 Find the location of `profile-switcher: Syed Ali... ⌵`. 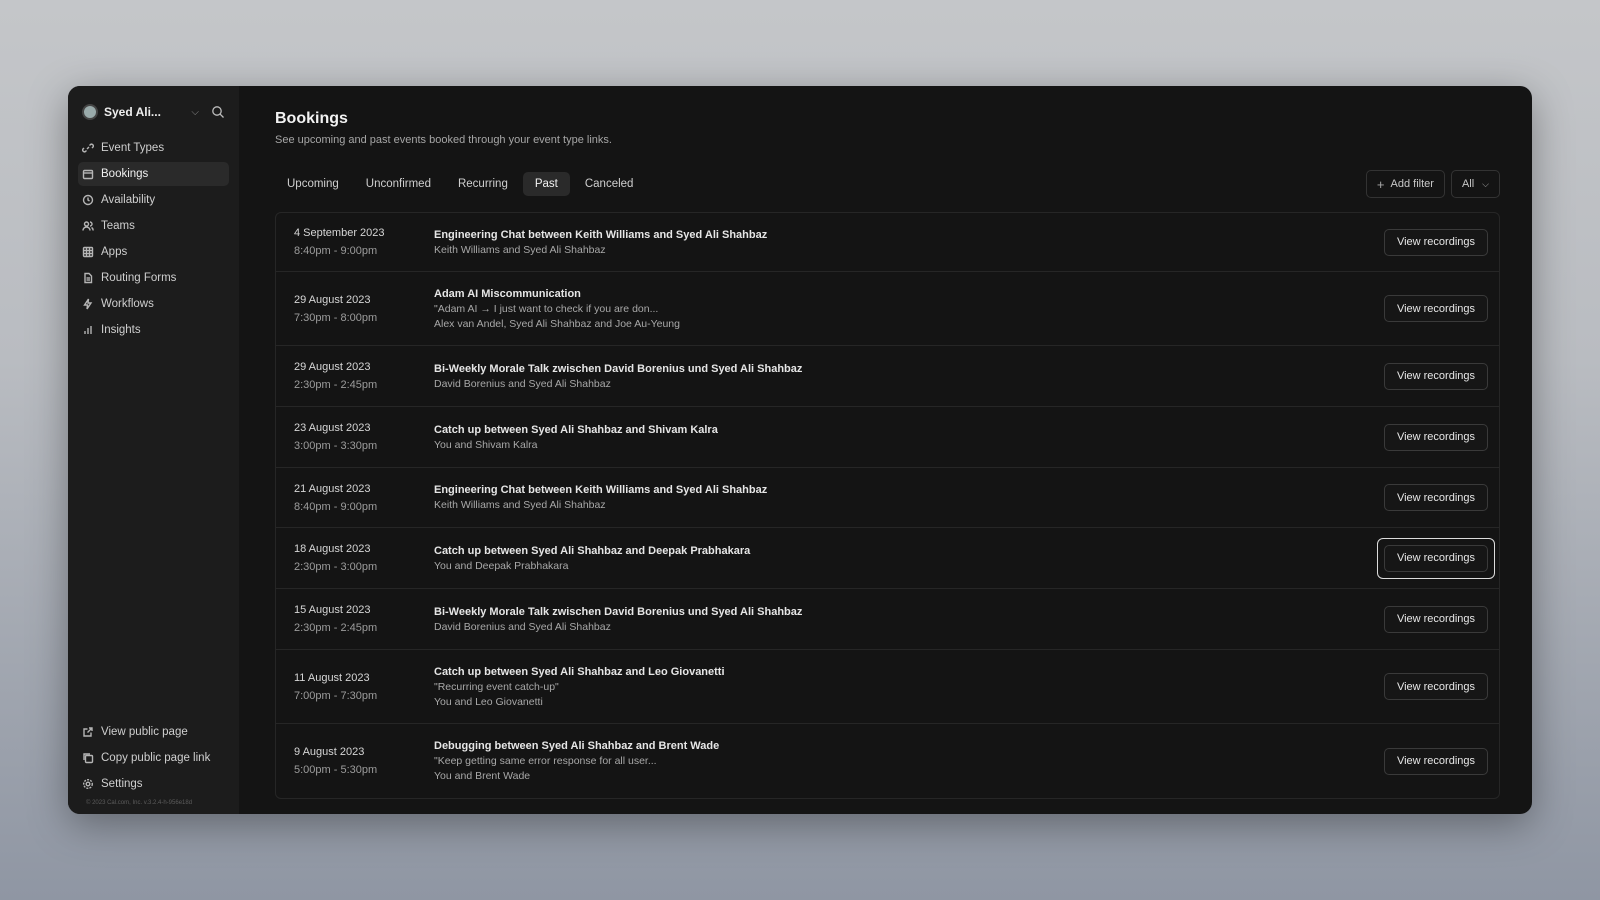

profile-switcher: Syed Ali... ⌵ is located at coordinates (153, 112).